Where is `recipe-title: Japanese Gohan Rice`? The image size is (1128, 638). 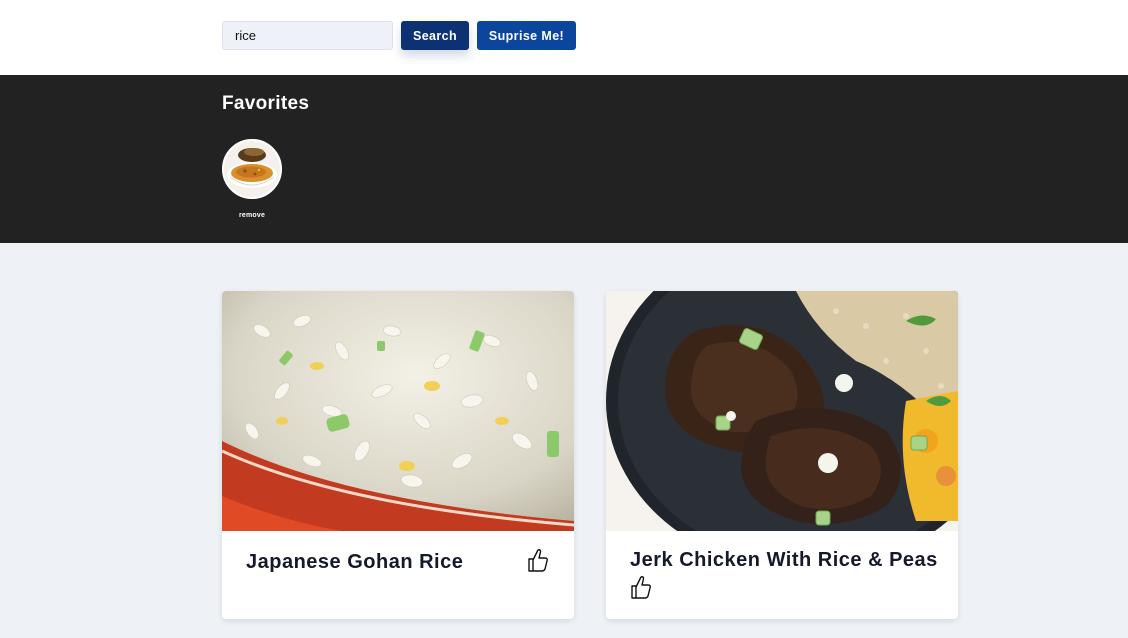
recipe-title: Japanese Gohan Rice is located at coordinates (355, 562).